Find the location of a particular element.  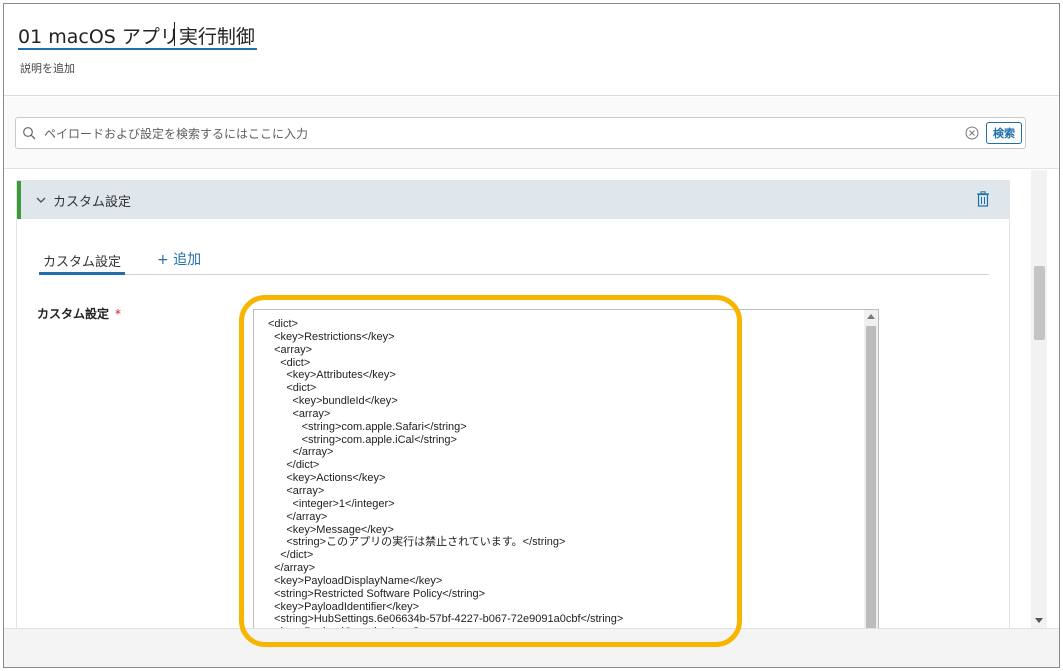

add-description-link: 説明を追加 is located at coordinates (47, 68).